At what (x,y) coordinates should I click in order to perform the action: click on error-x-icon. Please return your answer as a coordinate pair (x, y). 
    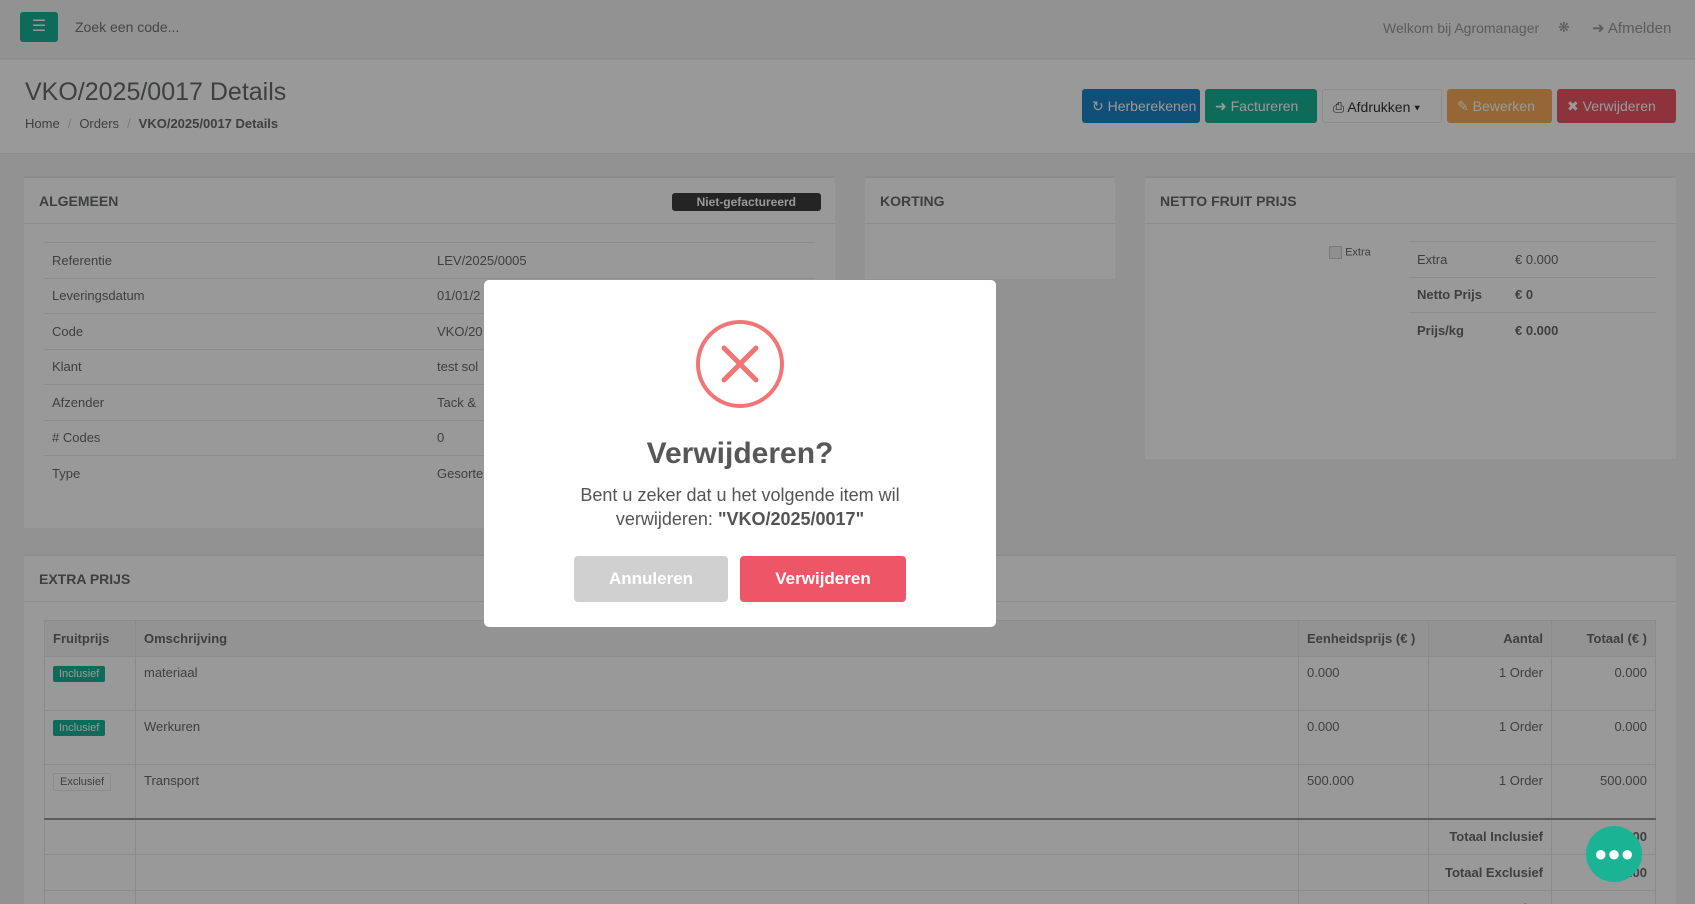
    Looking at the image, I should click on (740, 364).